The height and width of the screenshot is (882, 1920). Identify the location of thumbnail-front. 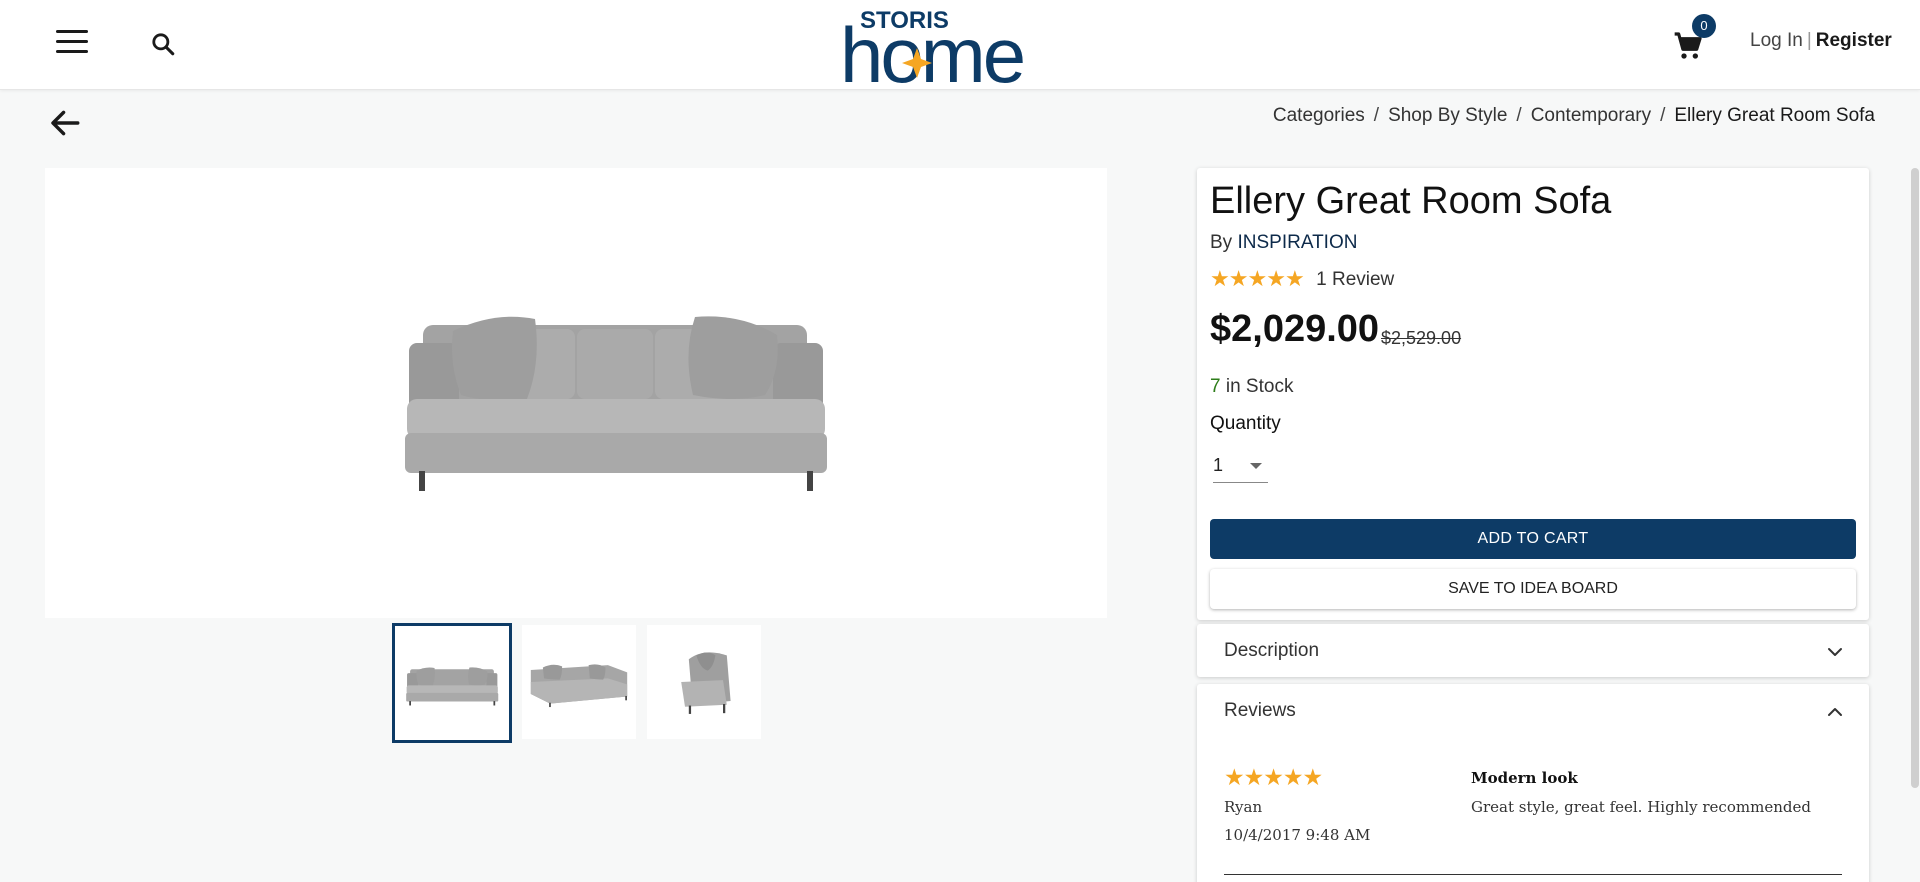
(452, 683).